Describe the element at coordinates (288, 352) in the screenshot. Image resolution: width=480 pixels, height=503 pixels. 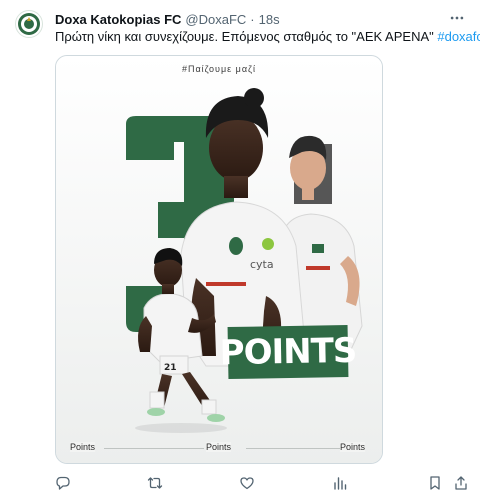
I see `points-banner: POINTS` at that location.